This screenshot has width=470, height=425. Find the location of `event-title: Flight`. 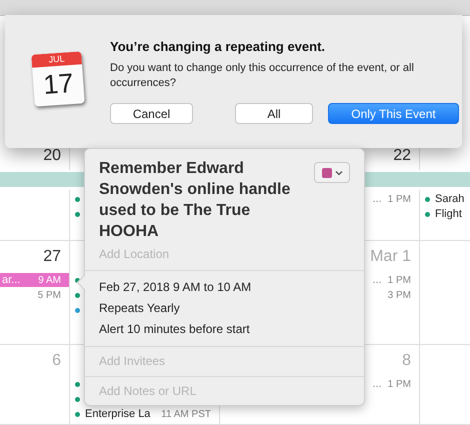

event-title: Flight is located at coordinates (448, 214).